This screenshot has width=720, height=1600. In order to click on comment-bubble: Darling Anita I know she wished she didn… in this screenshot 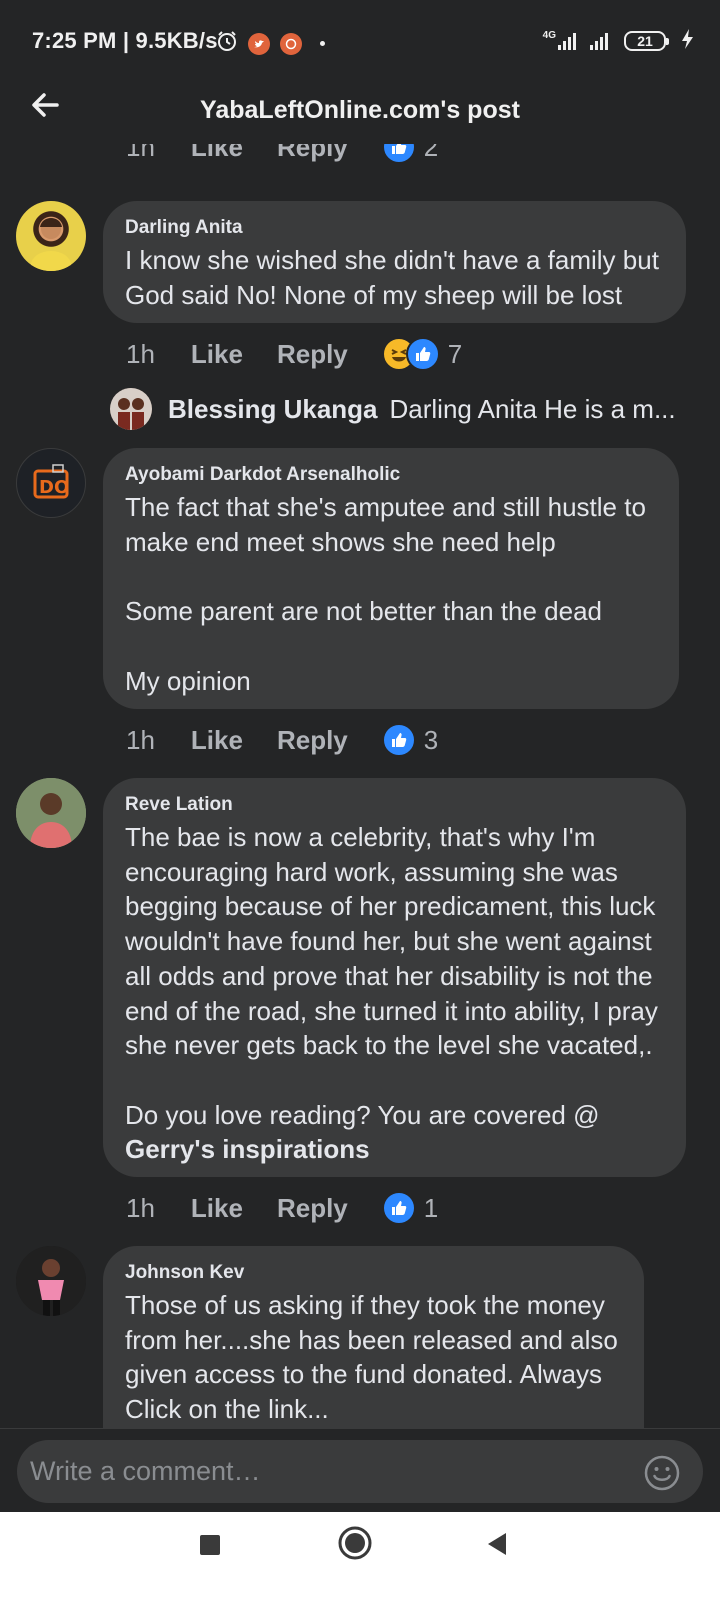, I will do `click(394, 262)`.